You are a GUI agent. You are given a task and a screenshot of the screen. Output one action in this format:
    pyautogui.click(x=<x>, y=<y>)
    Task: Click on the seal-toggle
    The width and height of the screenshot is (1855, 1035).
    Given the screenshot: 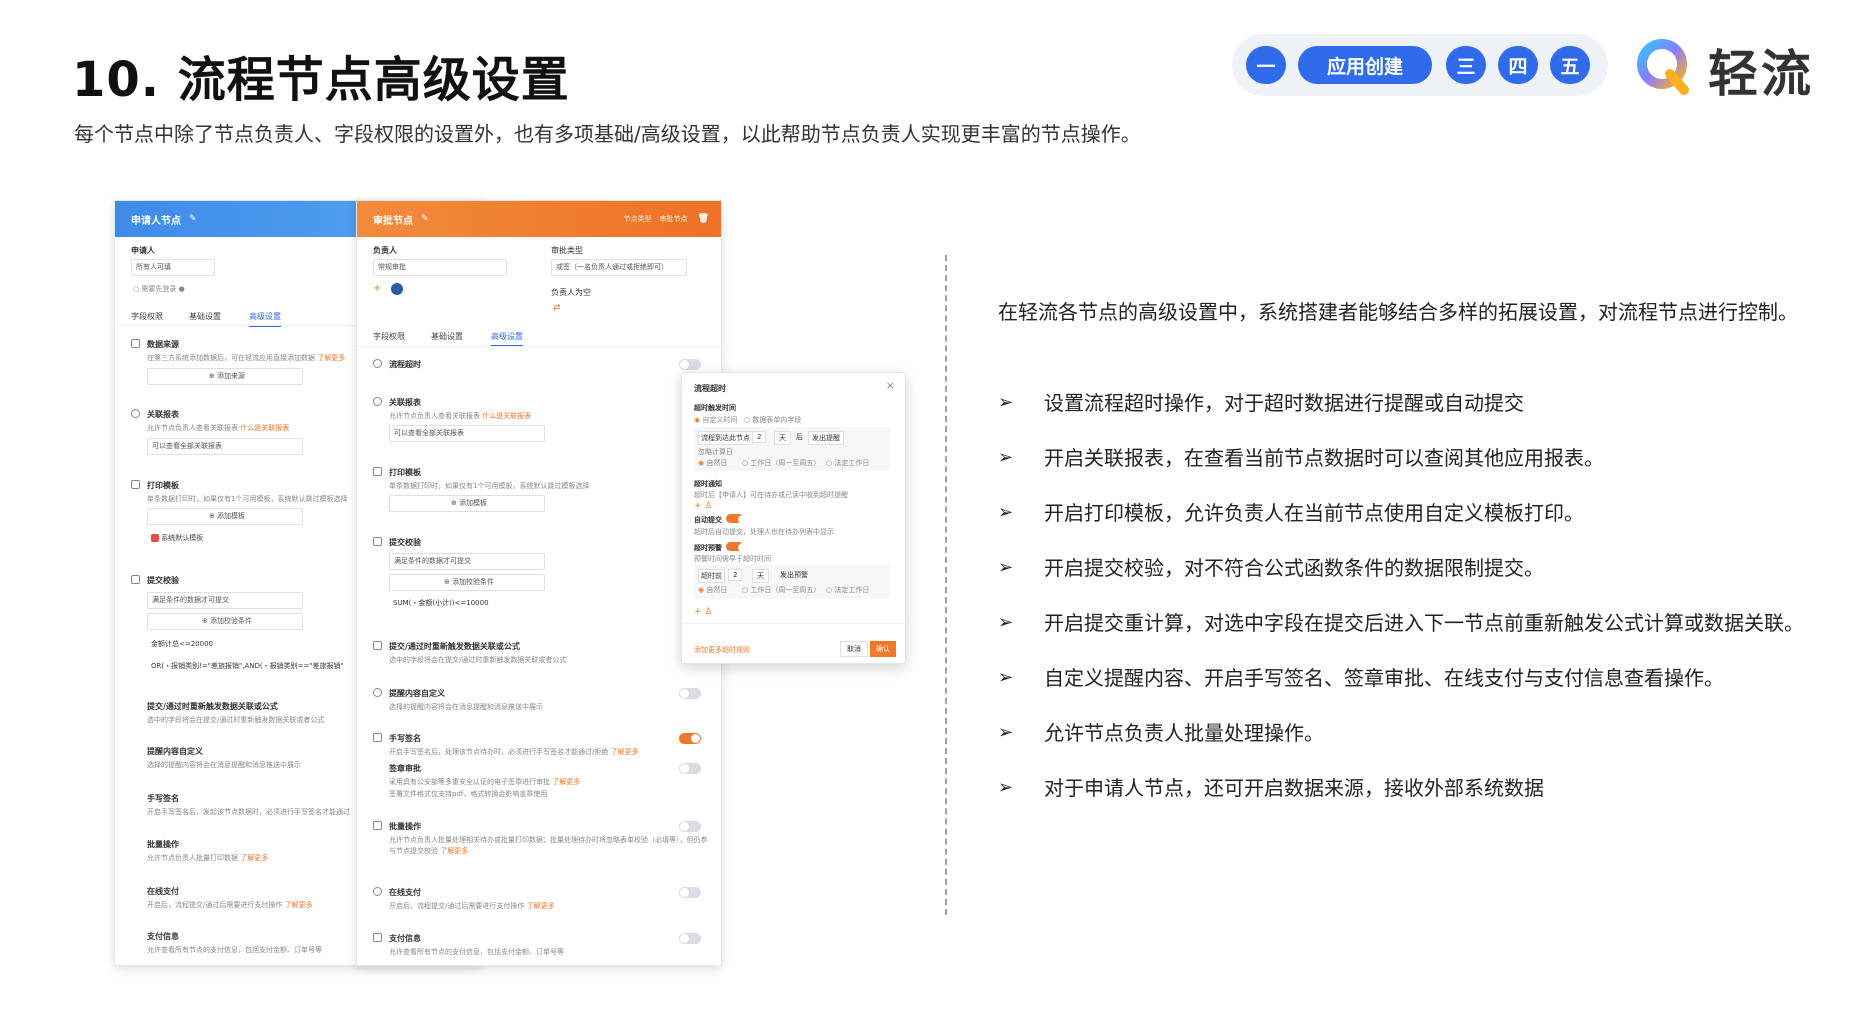 What is the action you would take?
    pyautogui.click(x=690, y=768)
    